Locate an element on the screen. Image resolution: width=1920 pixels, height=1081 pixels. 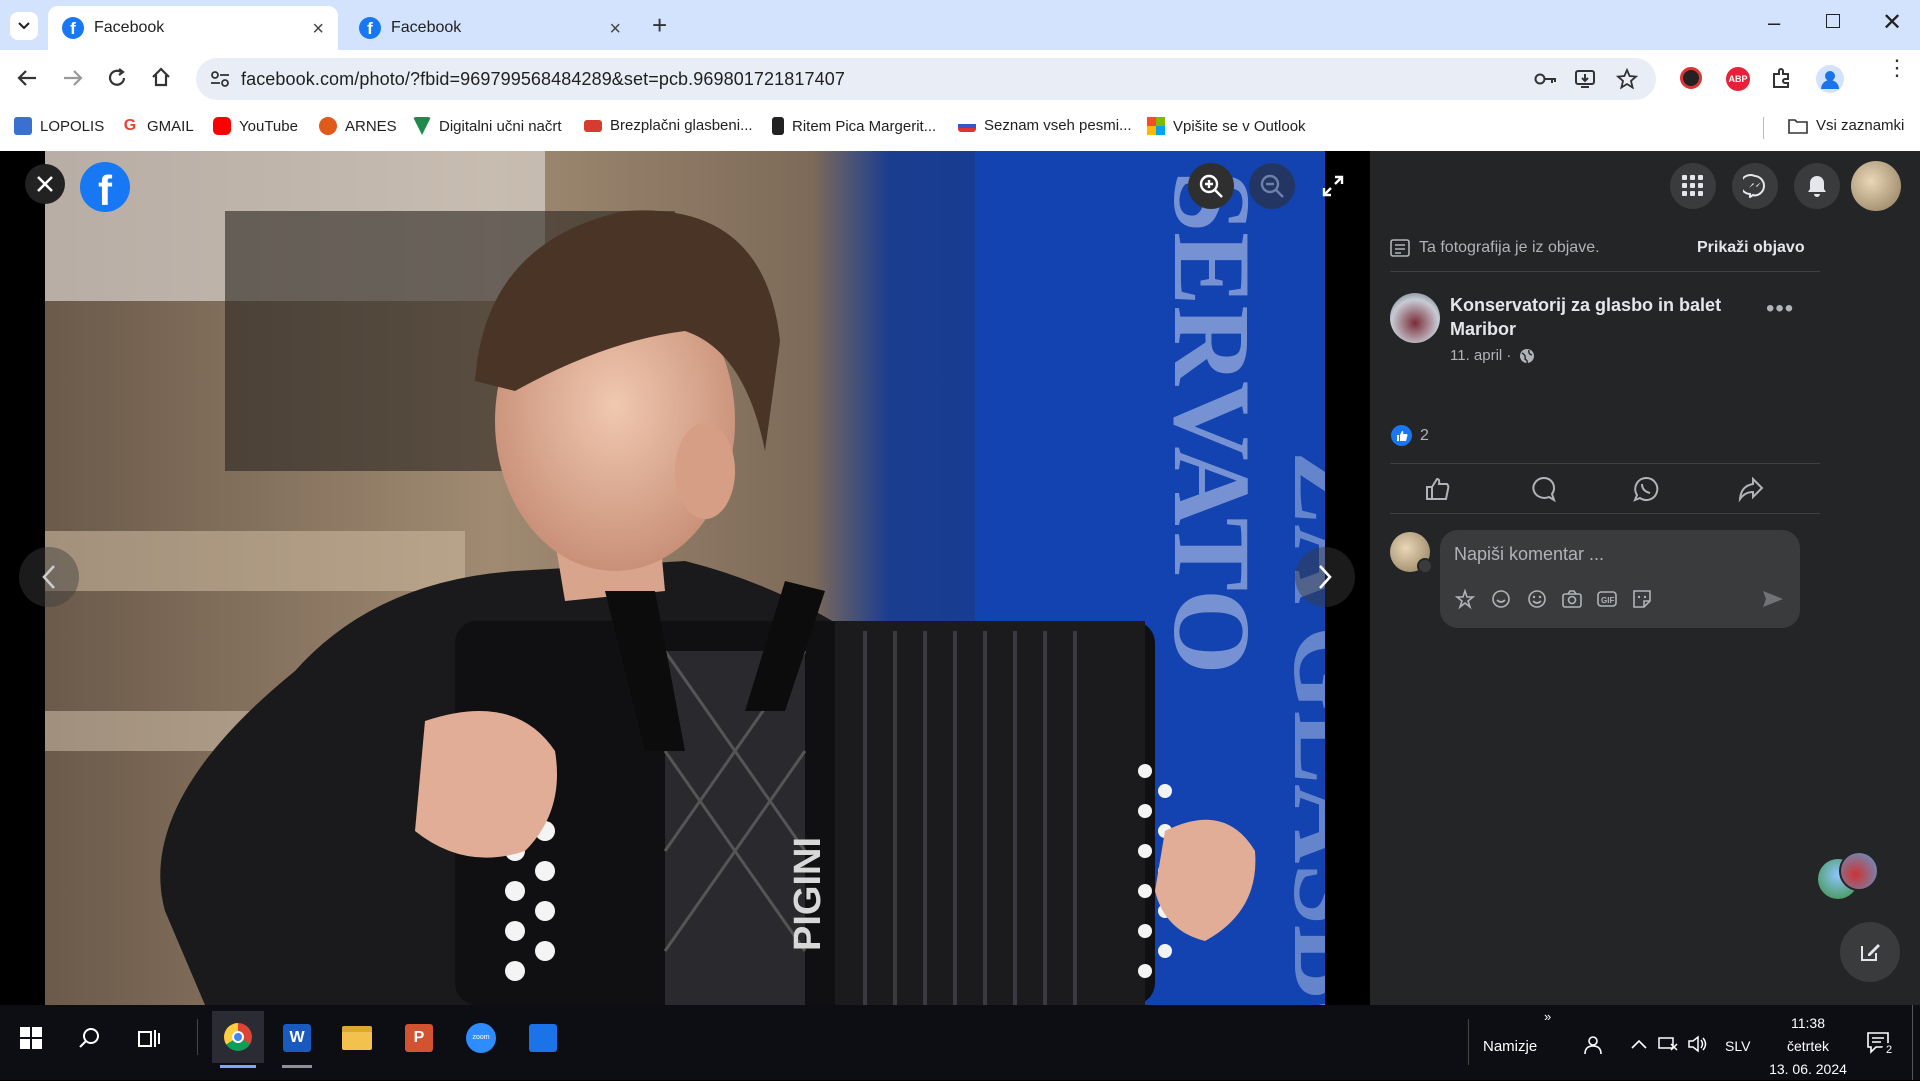
taskbar-zoom: zoom is located at coordinates (481, 1038).